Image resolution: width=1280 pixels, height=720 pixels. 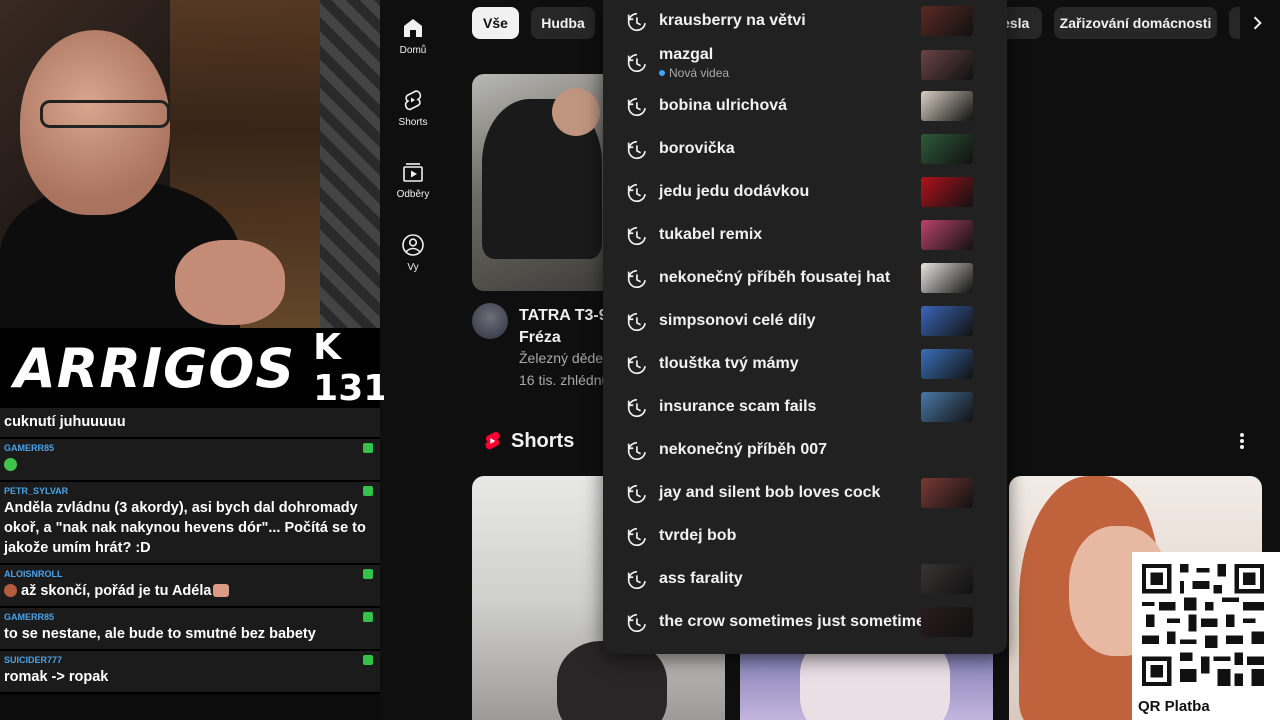 I want to click on chat-text: romak -> ropak, so click(x=56, y=677).